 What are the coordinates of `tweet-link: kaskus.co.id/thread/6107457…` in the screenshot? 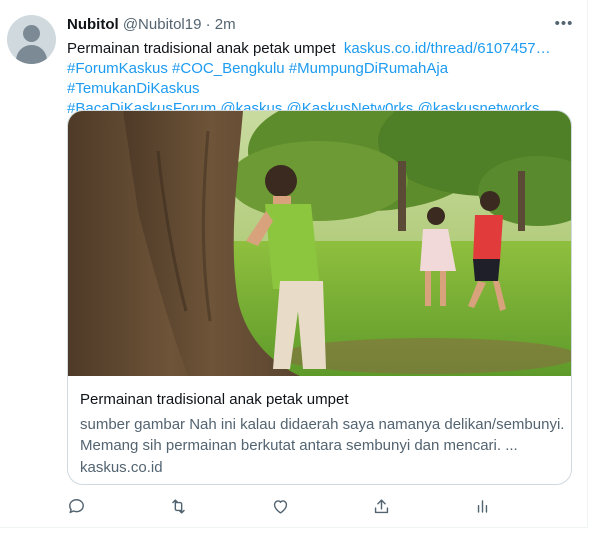 It's located at (447, 48).